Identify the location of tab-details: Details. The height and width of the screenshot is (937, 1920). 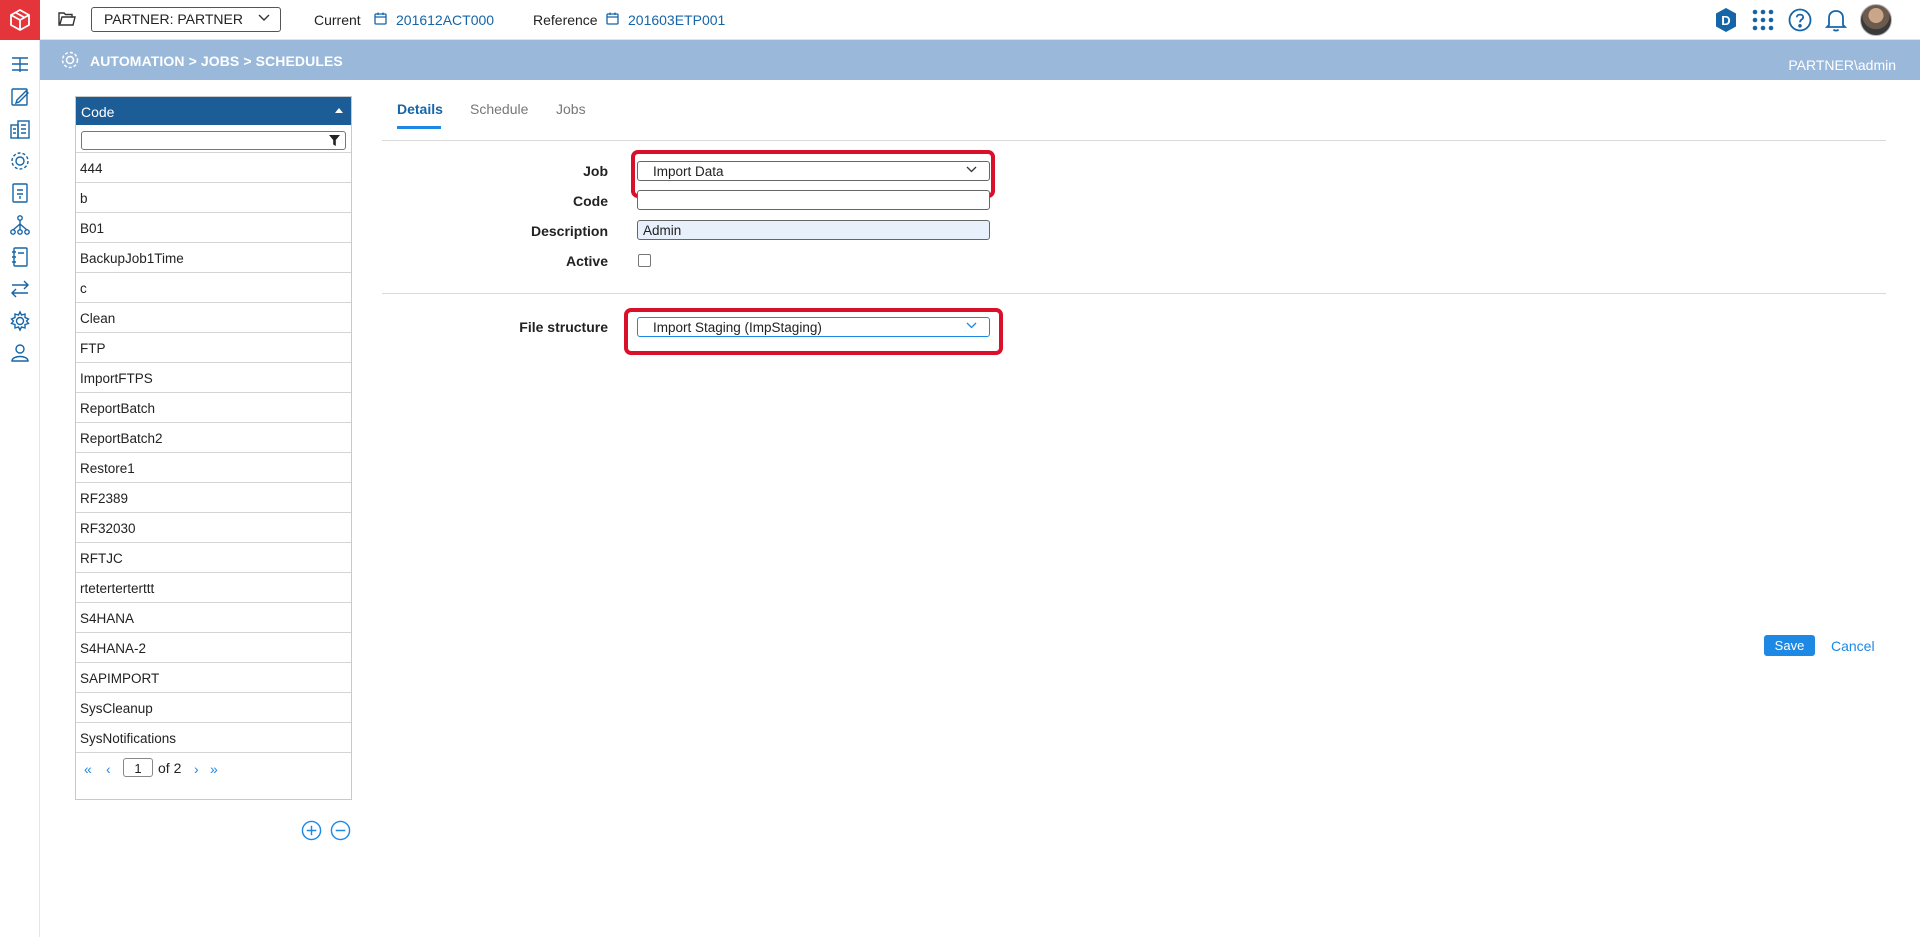
(420, 109).